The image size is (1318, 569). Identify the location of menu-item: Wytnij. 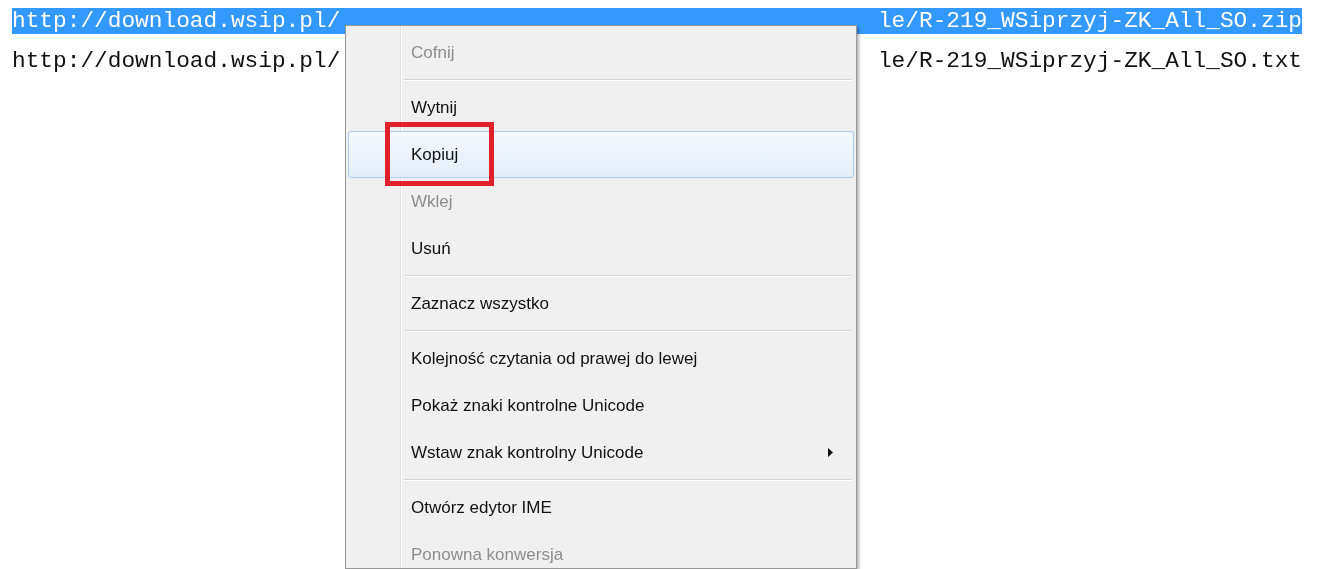
(601, 107).